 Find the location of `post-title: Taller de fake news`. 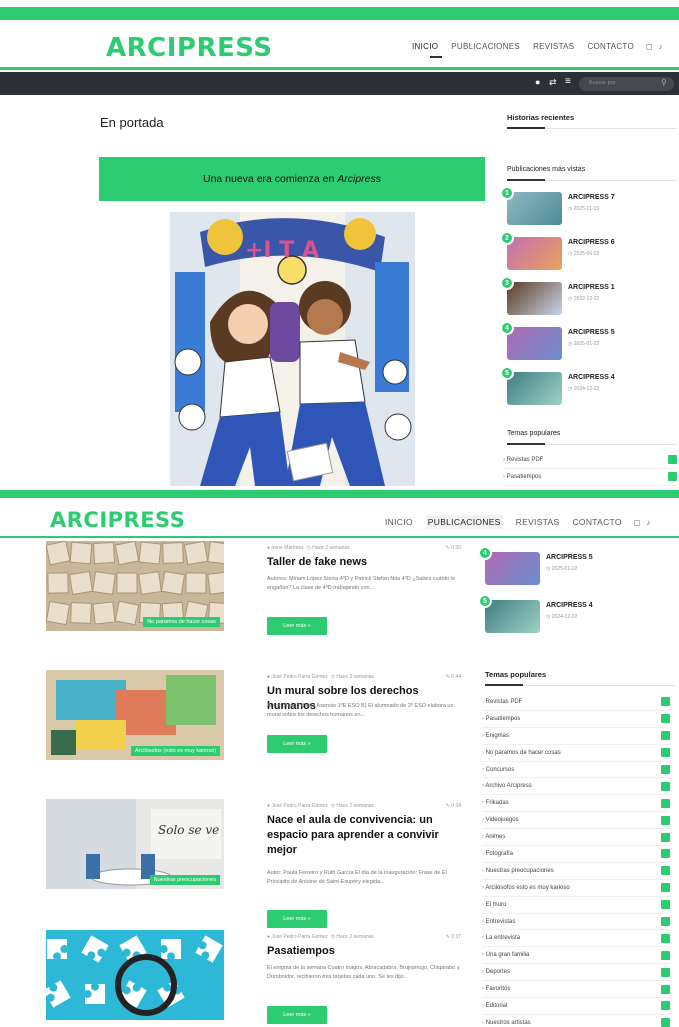

post-title: Taller de fake news is located at coordinates (364, 562).